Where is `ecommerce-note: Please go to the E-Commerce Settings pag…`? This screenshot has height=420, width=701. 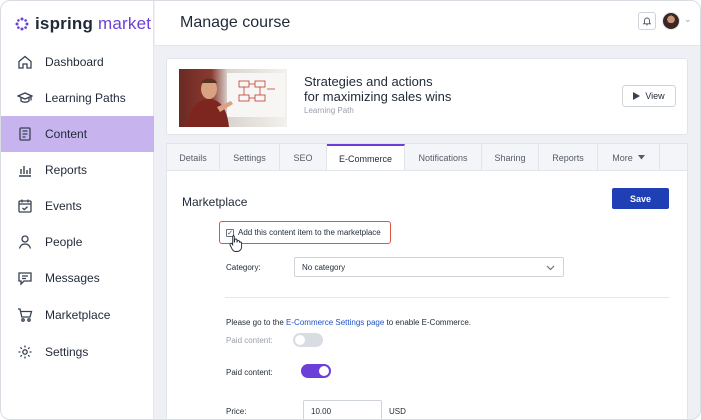 ecommerce-note: Please go to the E-Commerce Settings pag… is located at coordinates (349, 322).